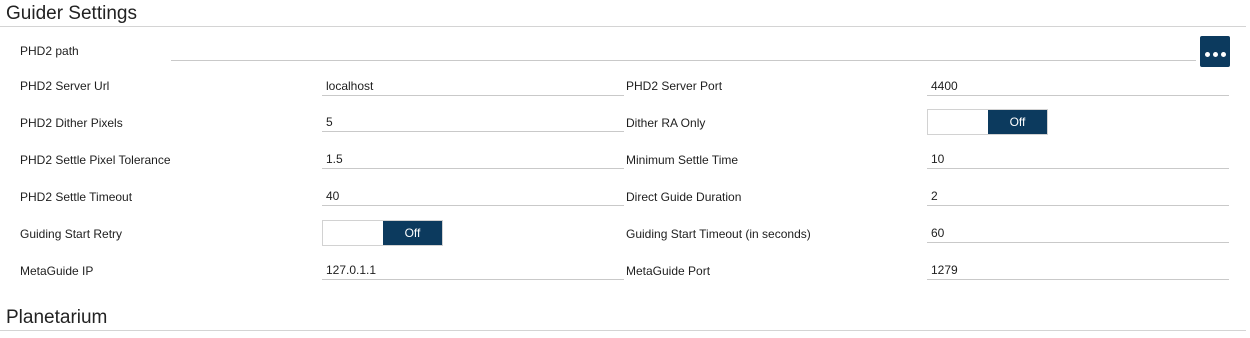 This screenshot has width=1250, height=338. What do you see at coordinates (674, 86) in the screenshot?
I see `phd2-server-port-label: PHD2 Server Port` at bounding box center [674, 86].